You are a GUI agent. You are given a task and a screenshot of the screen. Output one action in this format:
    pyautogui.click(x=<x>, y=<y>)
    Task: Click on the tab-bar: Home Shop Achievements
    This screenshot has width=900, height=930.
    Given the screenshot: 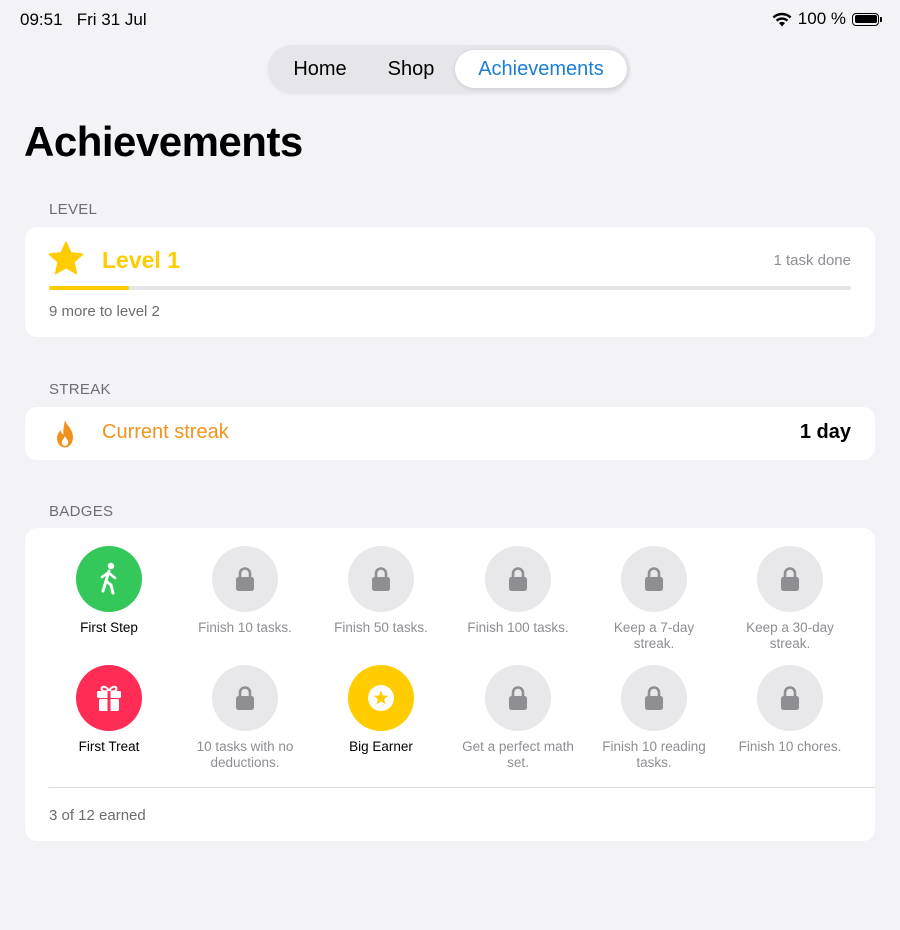 What is the action you would take?
    pyautogui.click(x=449, y=69)
    